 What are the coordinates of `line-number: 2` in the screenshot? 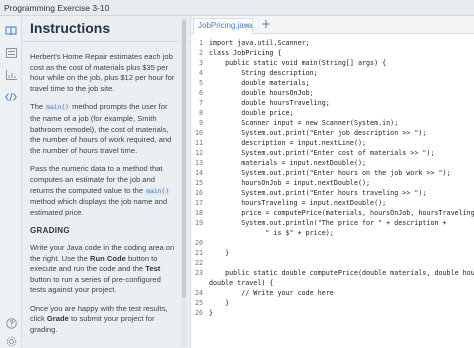 It's located at (200, 53).